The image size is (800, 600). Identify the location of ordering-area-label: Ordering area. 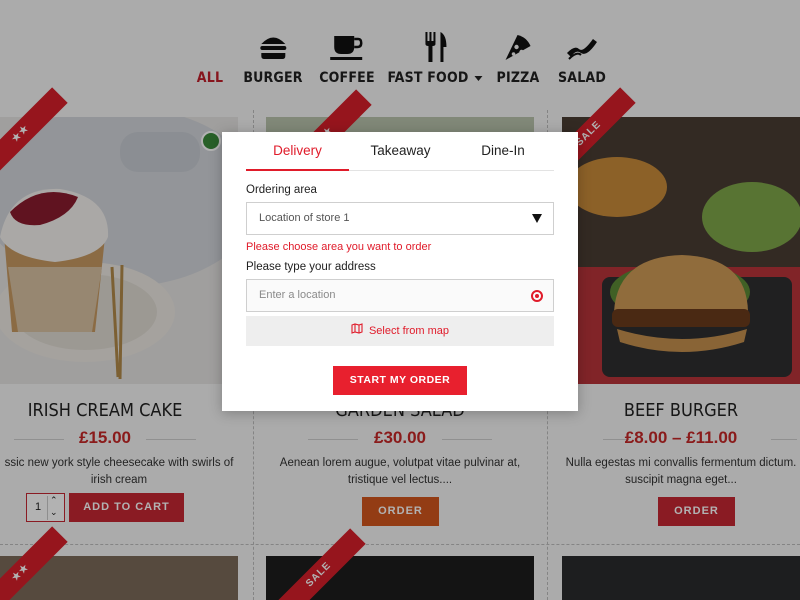
(281, 190).